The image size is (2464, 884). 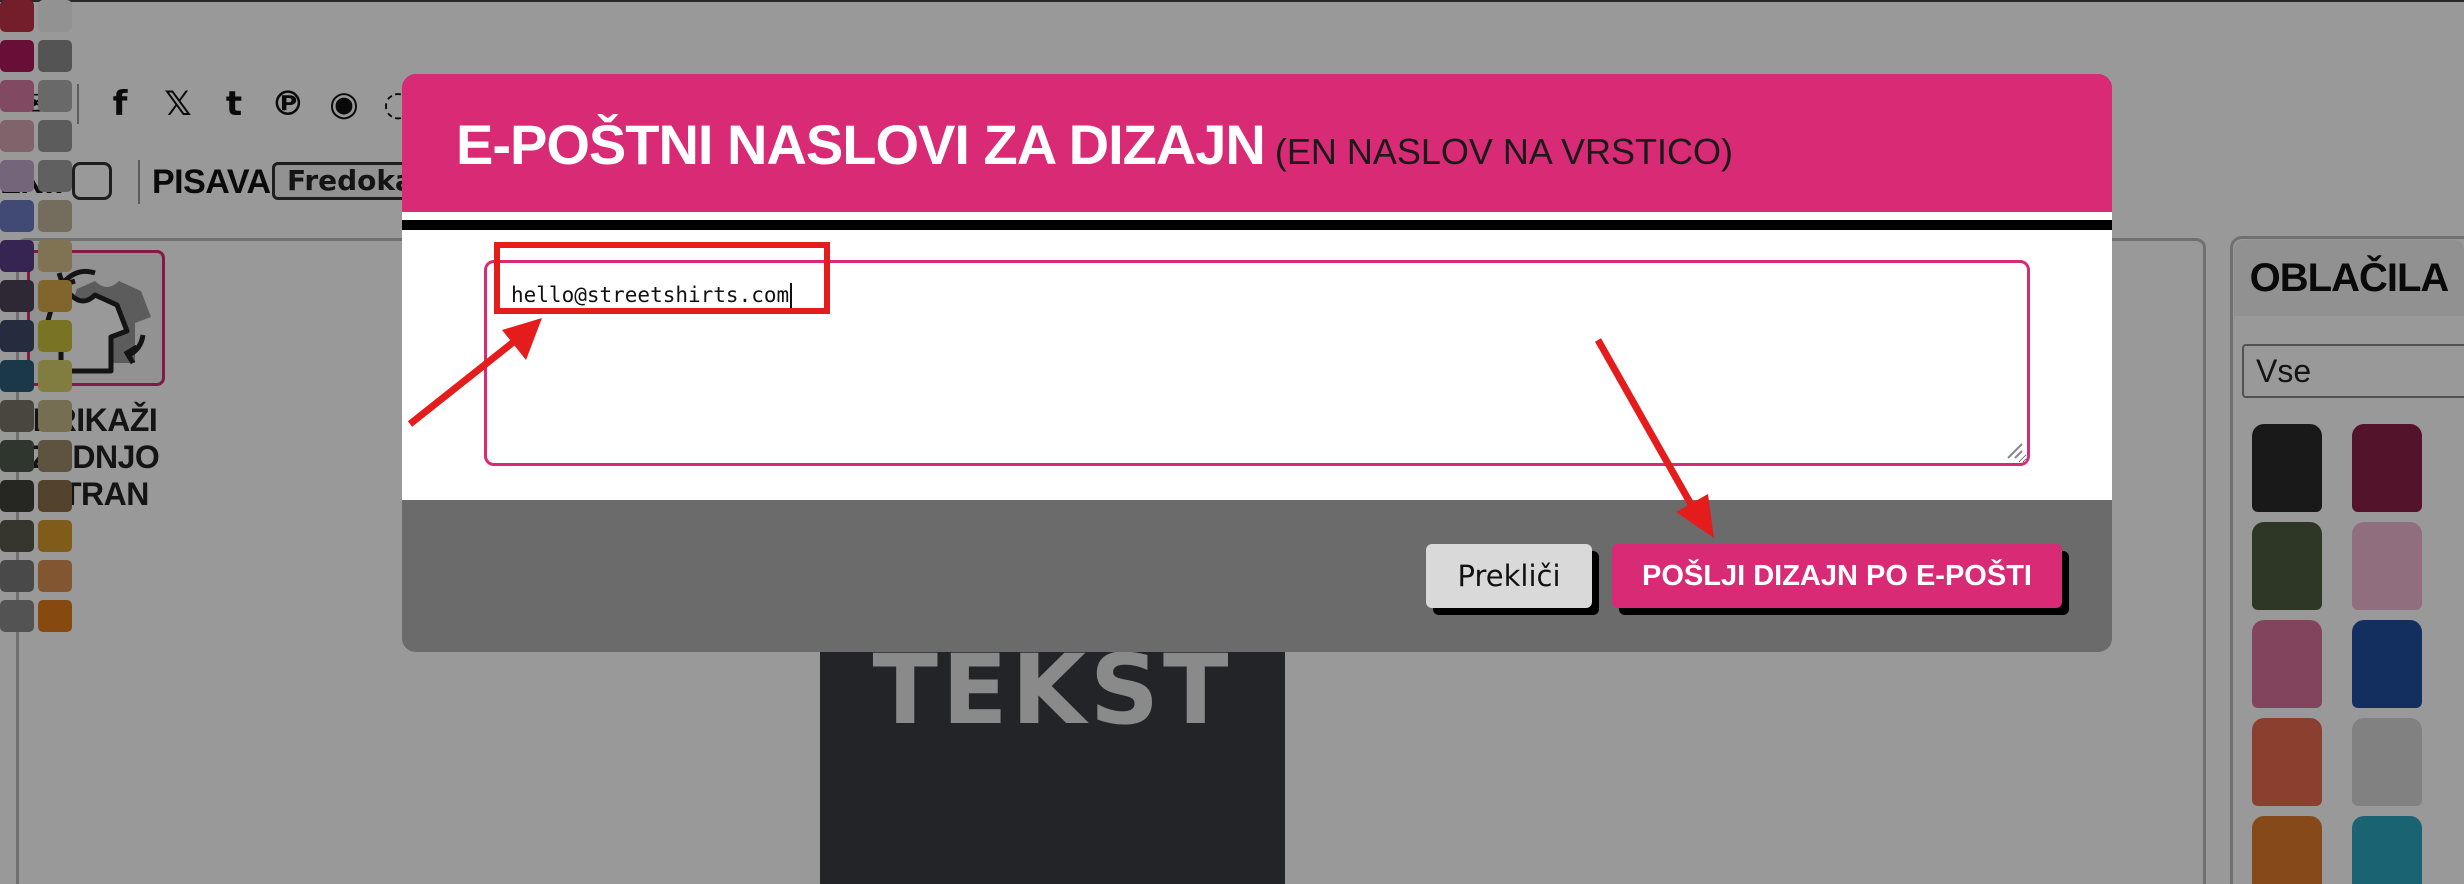 What do you see at coordinates (1503, 151) in the screenshot?
I see `dialog-title-hint: (EN NASLOV NA VRSTICO)` at bounding box center [1503, 151].